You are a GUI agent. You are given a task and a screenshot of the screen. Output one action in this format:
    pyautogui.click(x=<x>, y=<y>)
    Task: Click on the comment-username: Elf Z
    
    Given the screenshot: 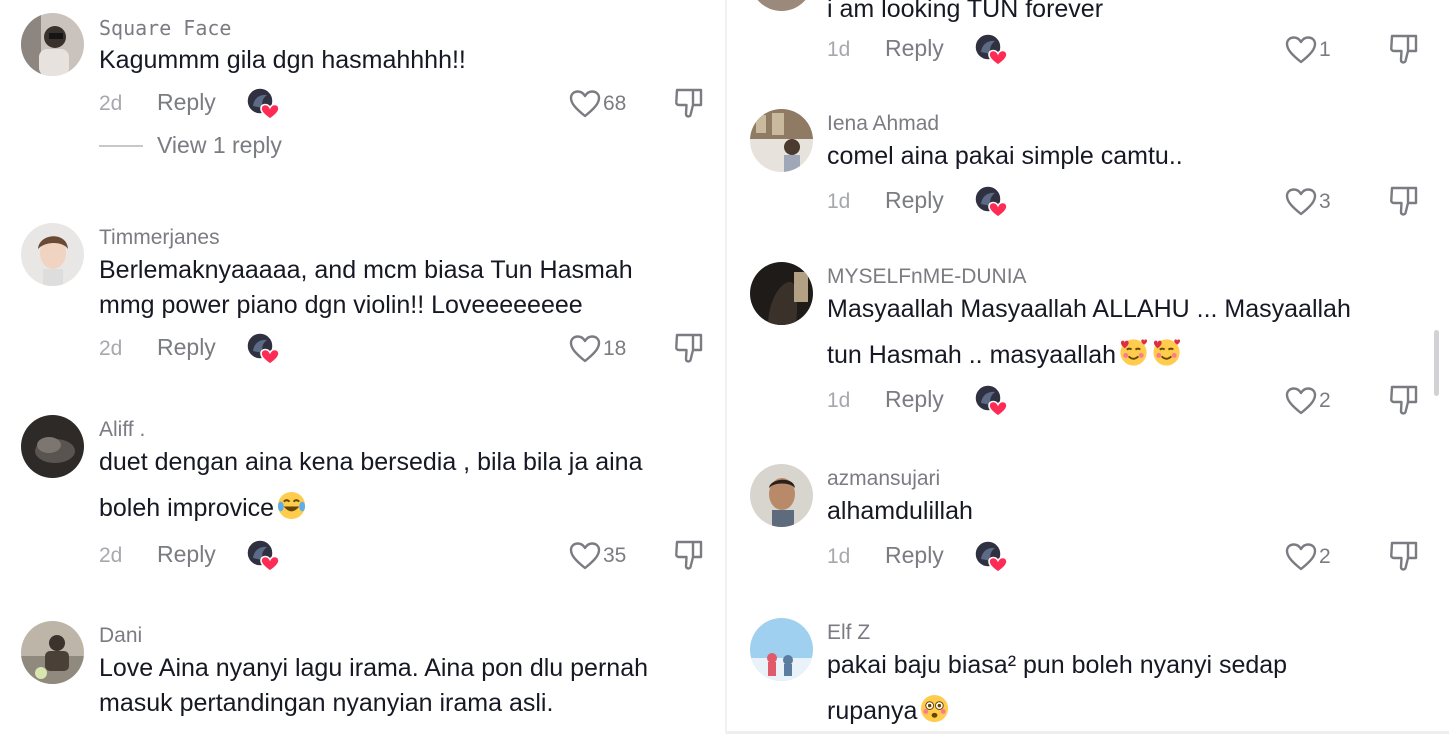 What is the action you would take?
    pyautogui.click(x=1128, y=633)
    